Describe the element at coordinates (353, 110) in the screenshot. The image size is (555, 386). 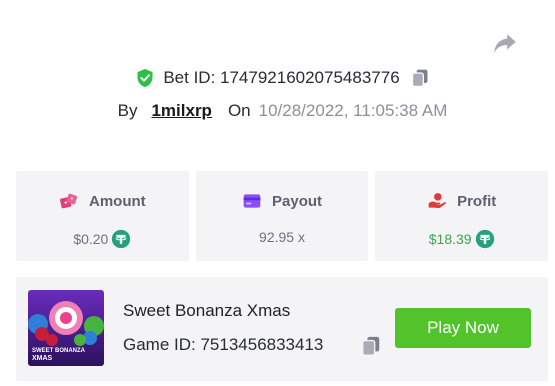
I see `bet-date: 10/28/2022, 11:05:38 AM` at that location.